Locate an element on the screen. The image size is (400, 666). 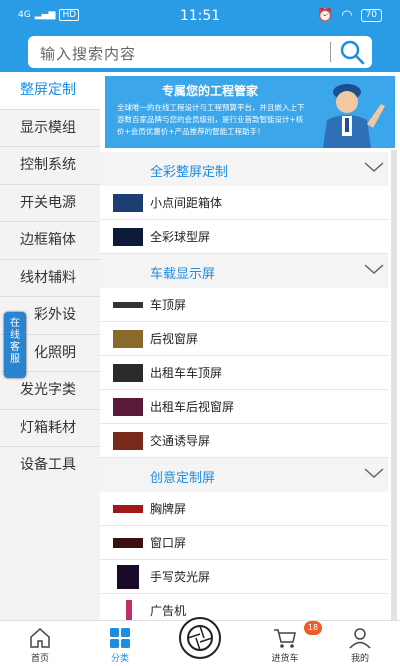
sidebar-item-label: 设备工具 is located at coordinates (48, 465).